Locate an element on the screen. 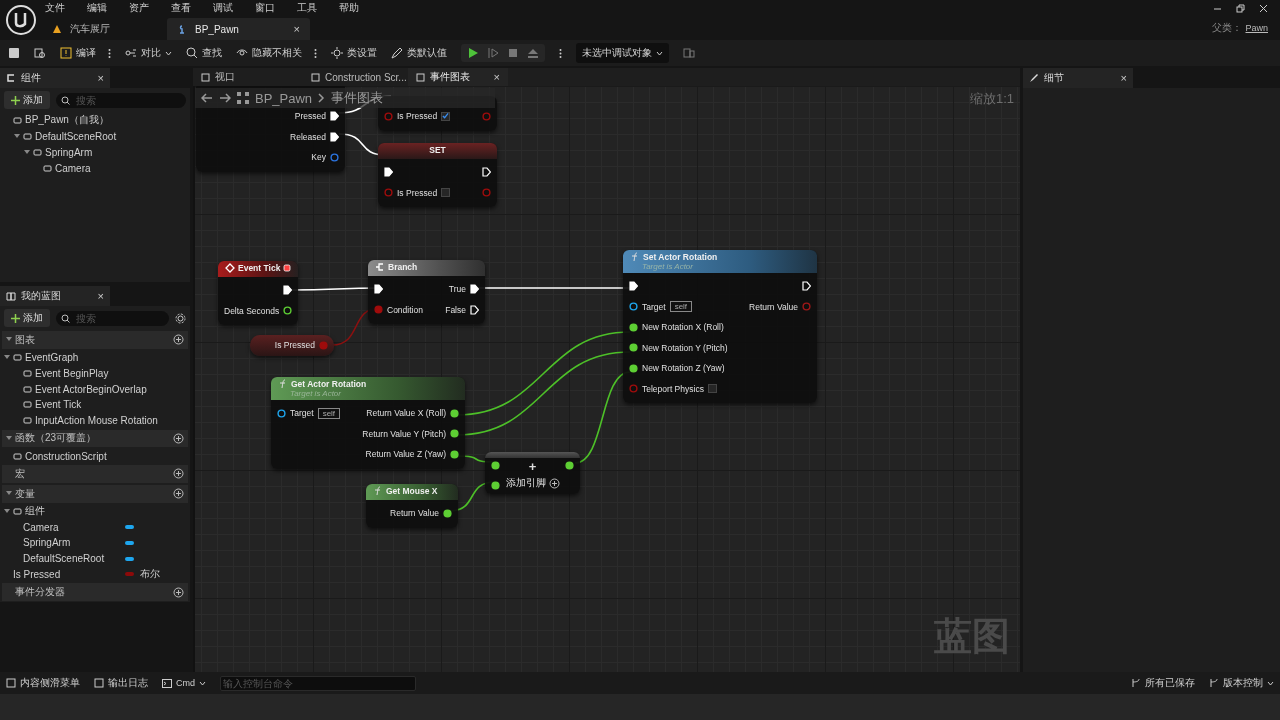 This screenshot has height=720, width=1280. back-icon is located at coordinates (207, 98).